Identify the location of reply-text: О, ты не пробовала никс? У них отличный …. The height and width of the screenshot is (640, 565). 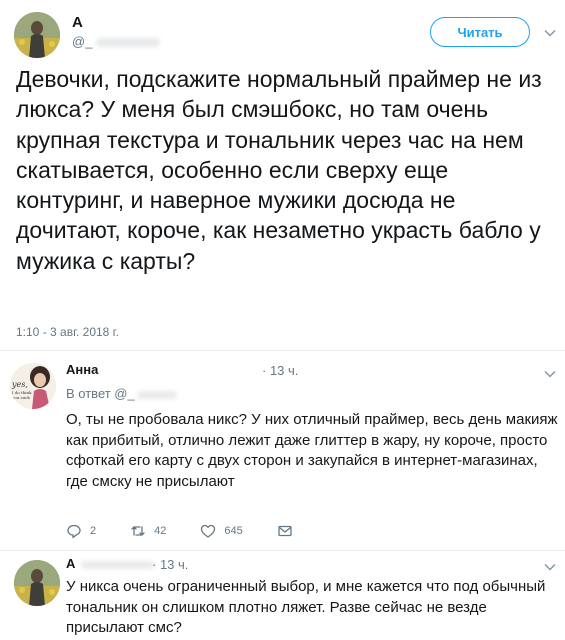
(312, 450).